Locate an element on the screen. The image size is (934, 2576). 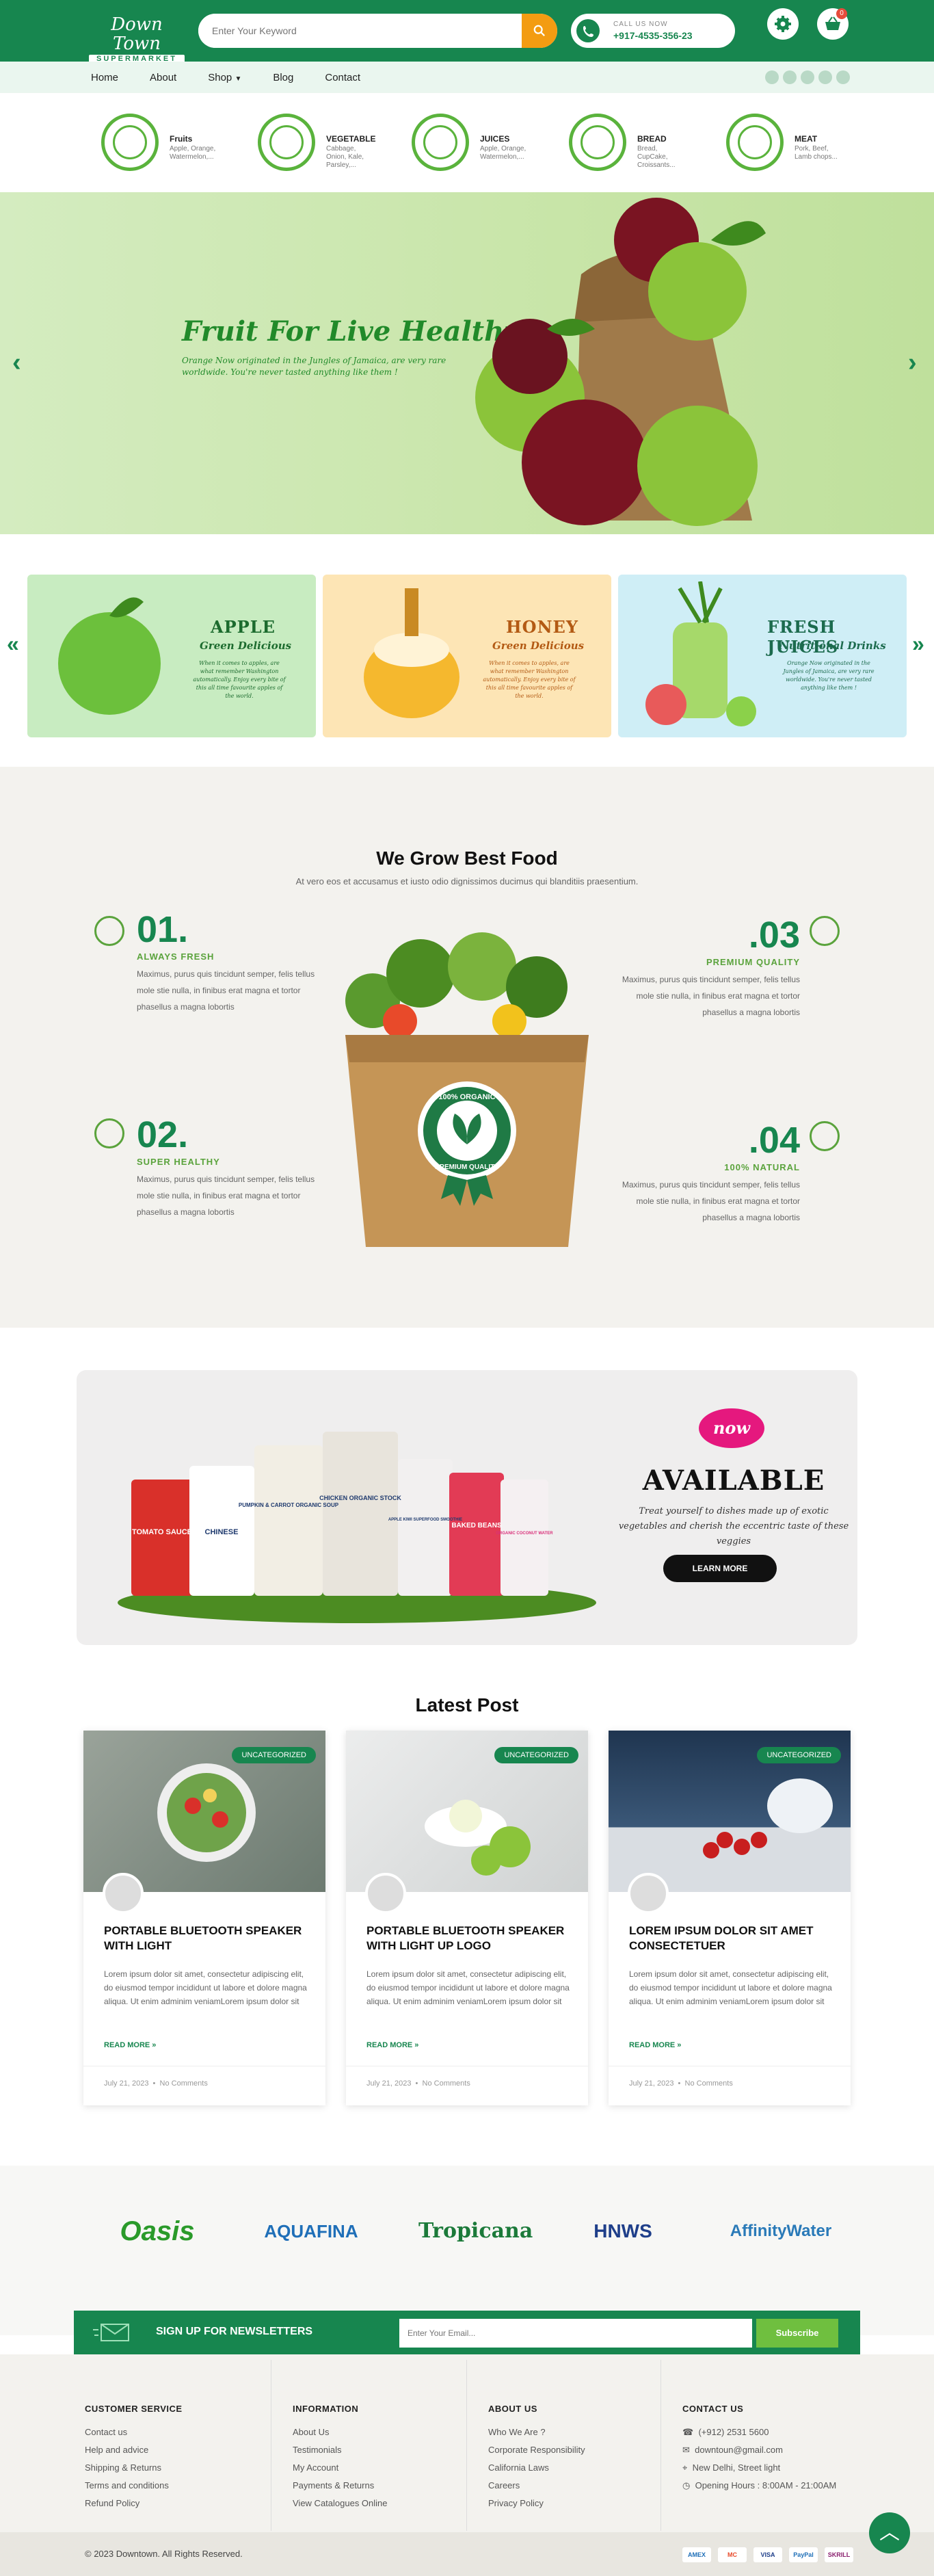
banner-title: APPLE is located at coordinates (243, 627).